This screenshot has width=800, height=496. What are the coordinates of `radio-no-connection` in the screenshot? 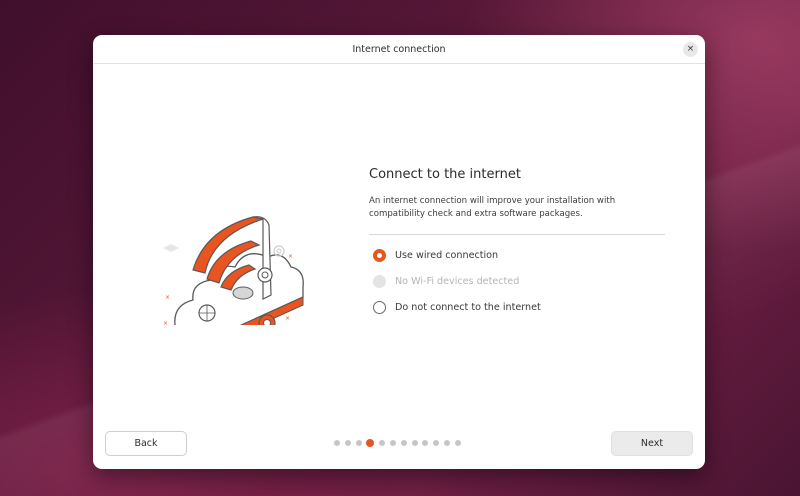 It's located at (379, 307).